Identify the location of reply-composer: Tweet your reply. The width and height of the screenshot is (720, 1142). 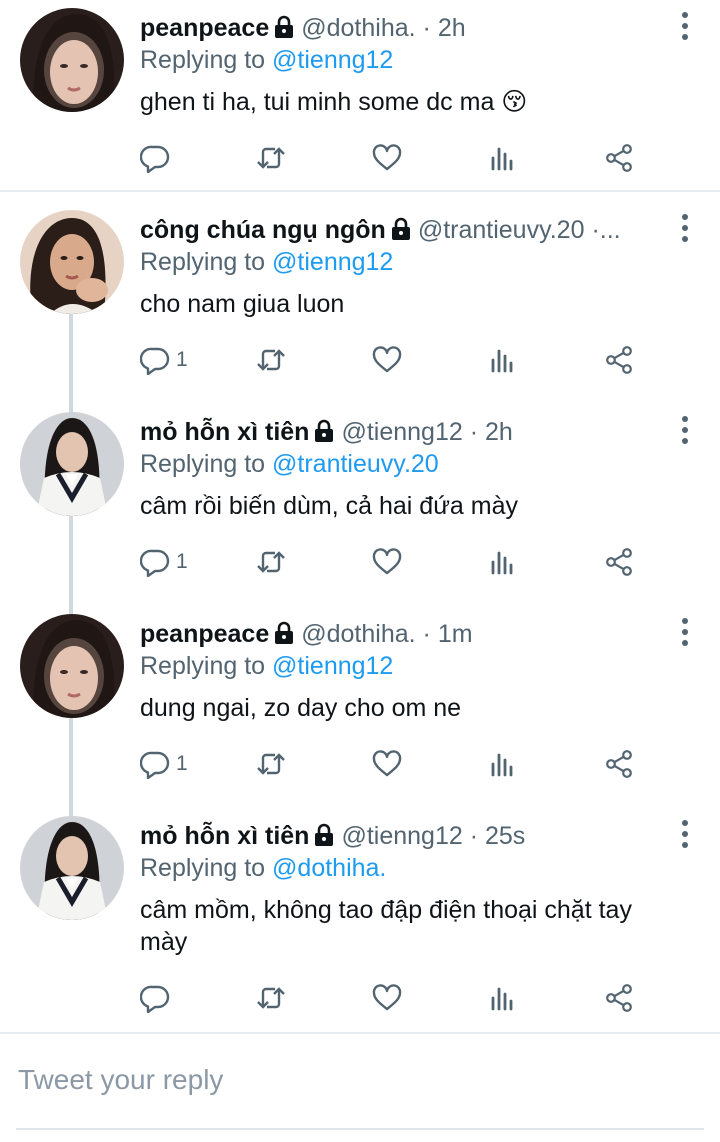
(360, 1088).